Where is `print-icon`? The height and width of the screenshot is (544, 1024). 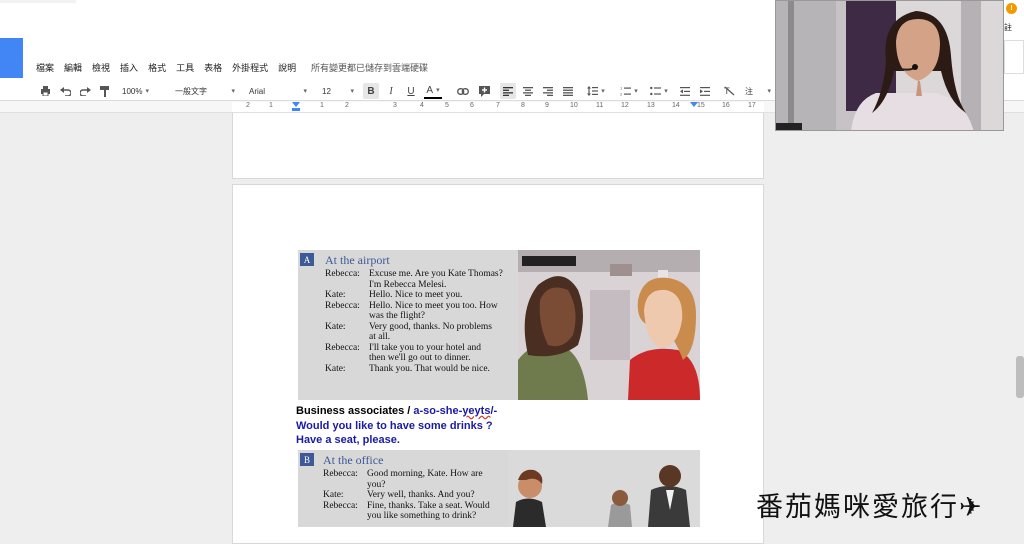
print-icon is located at coordinates (45, 91).